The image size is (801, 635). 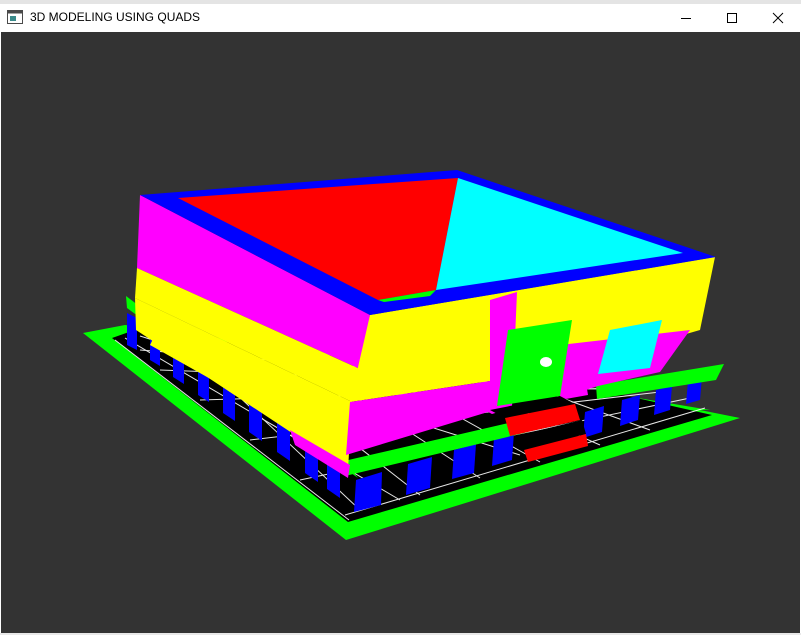 I want to click on maximize-icon, so click(x=732, y=18).